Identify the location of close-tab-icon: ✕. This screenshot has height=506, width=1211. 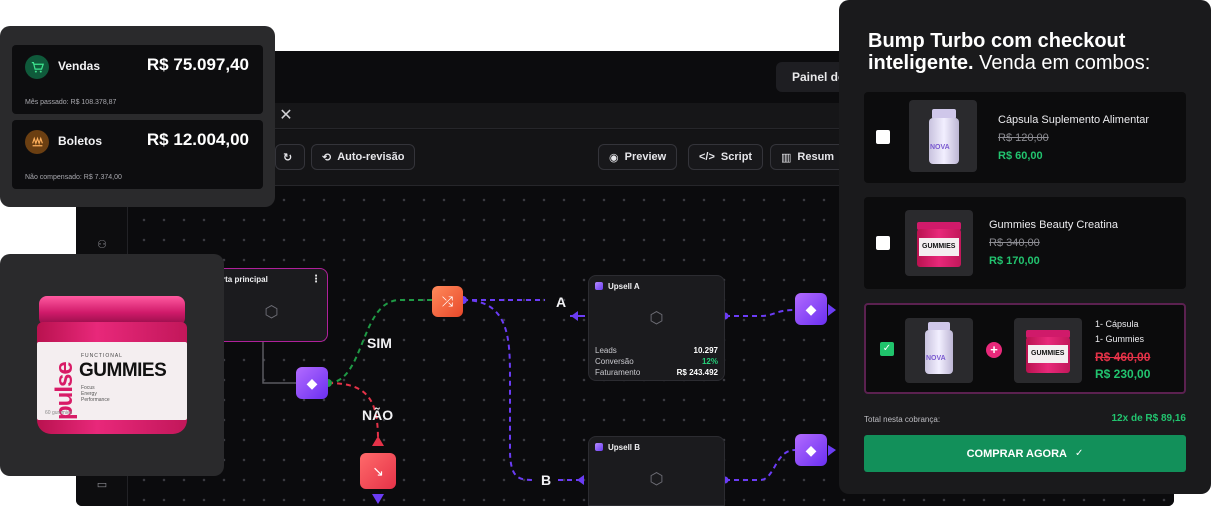
(286, 116).